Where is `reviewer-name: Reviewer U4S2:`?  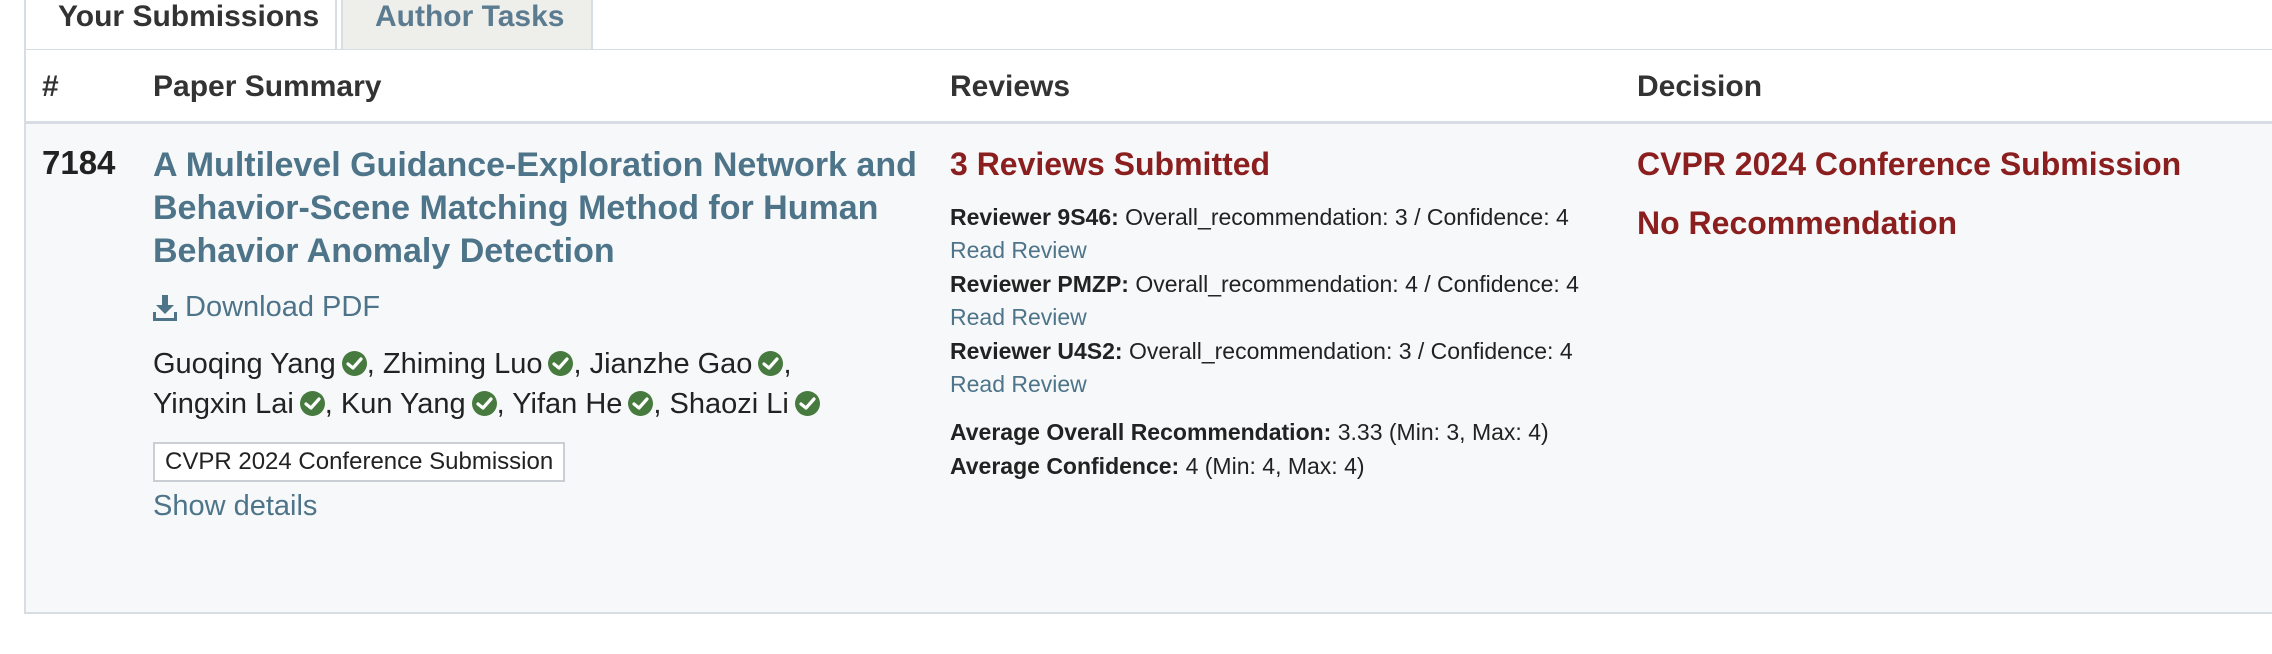 reviewer-name: Reviewer U4S2: is located at coordinates (1036, 351).